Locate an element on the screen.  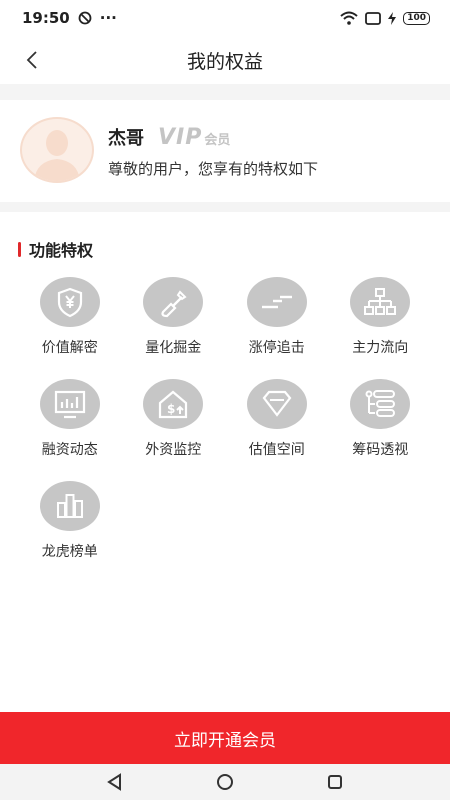
bar-columns-icon is located at coordinates (69, 506).